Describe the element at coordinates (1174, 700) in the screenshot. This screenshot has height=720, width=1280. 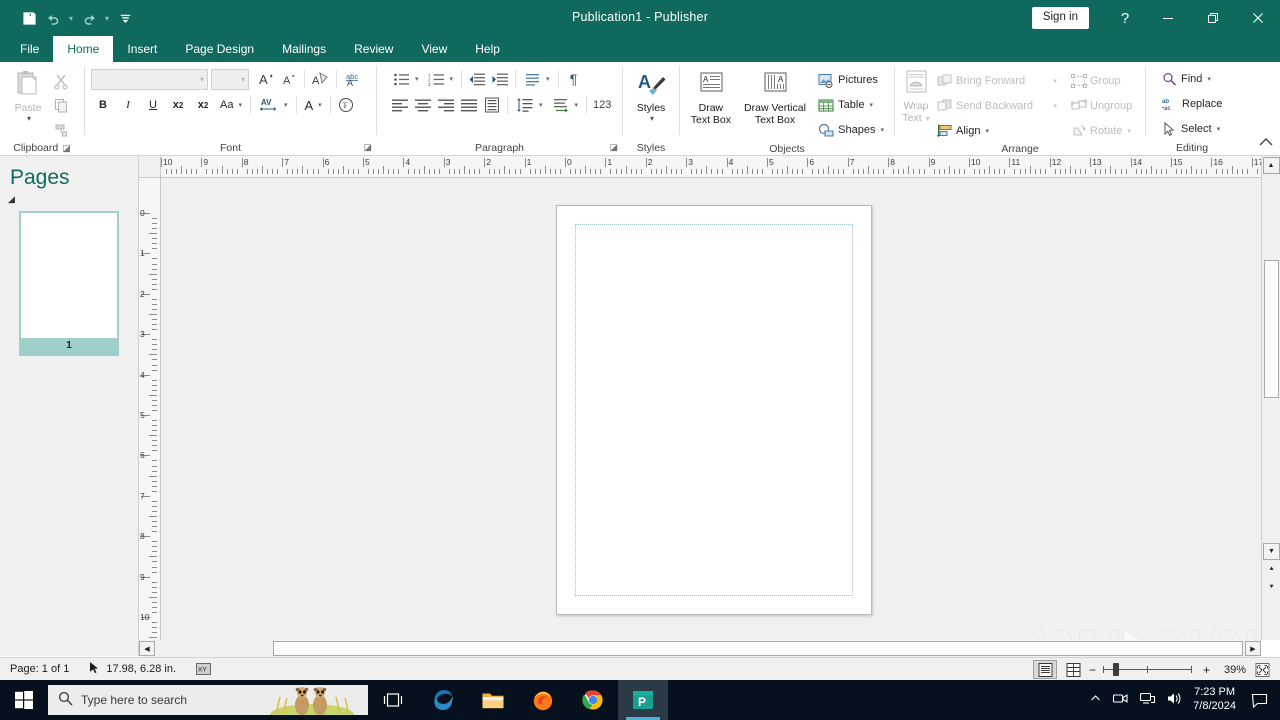
I see `volume-icon` at that location.